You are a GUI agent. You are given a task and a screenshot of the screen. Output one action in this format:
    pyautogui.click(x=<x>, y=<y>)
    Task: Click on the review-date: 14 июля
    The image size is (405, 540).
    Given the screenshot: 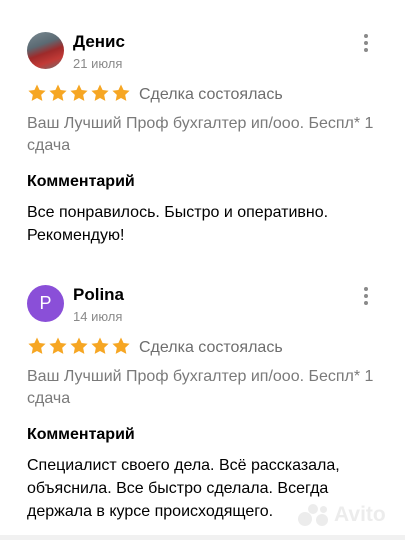 What is the action you would take?
    pyautogui.click(x=98, y=316)
    